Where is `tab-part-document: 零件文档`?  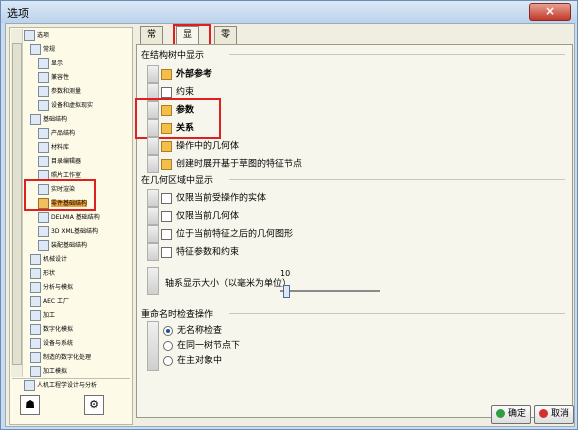 tab-part-document: 零件文档 is located at coordinates (226, 58).